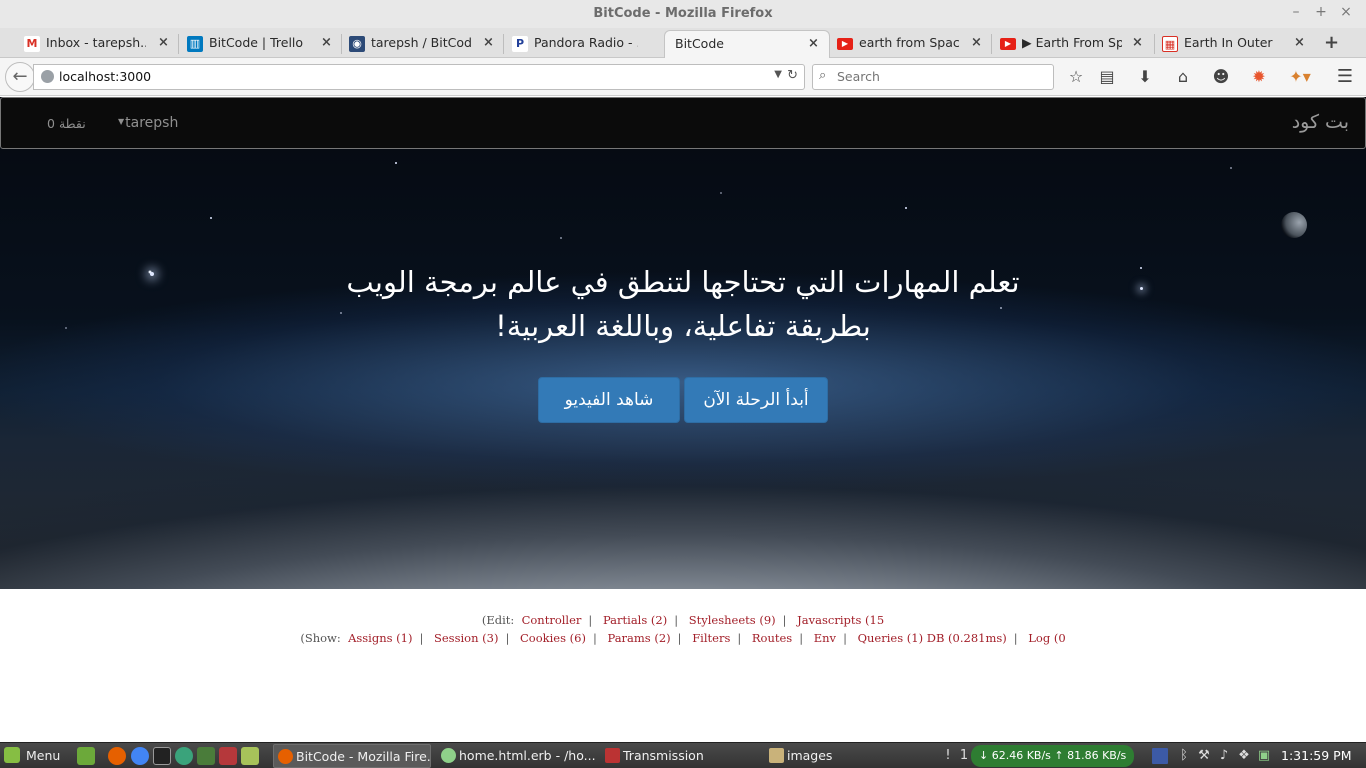 The height and width of the screenshot is (768, 1366). What do you see at coordinates (140, 756) in the screenshot?
I see `chrome-launcher-icon` at bounding box center [140, 756].